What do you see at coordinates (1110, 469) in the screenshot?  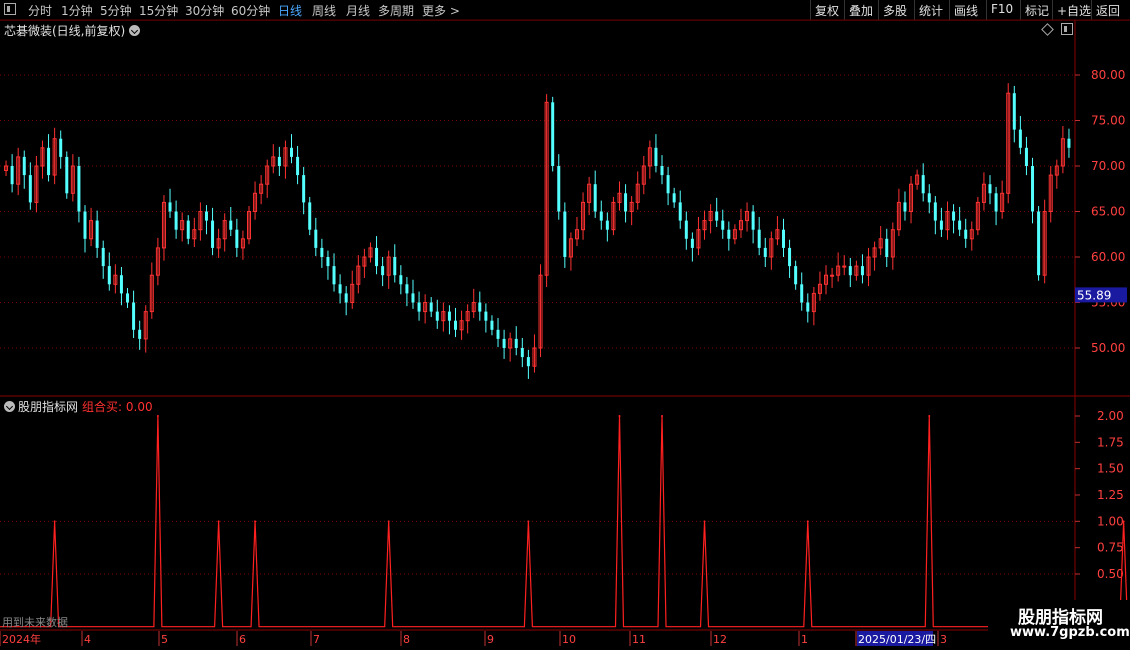 I see `indicator-axis-label: 1.50` at bounding box center [1110, 469].